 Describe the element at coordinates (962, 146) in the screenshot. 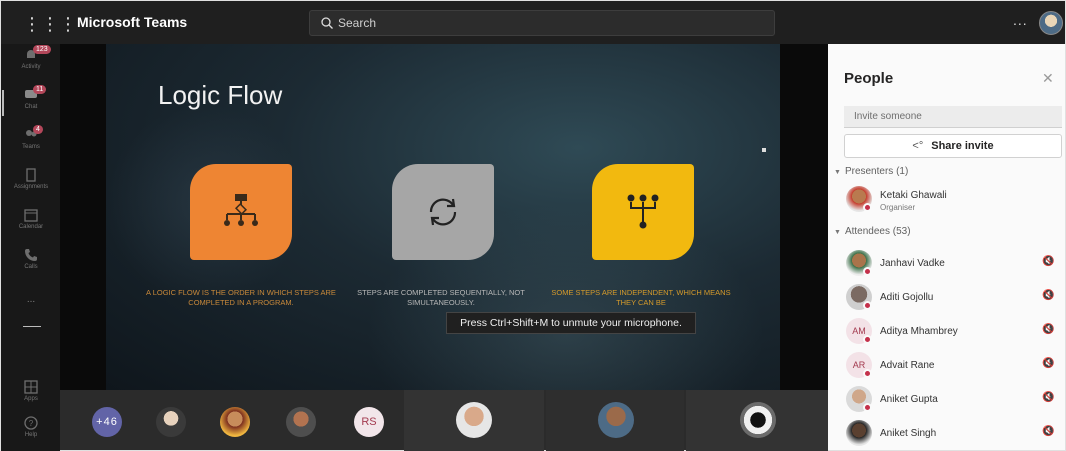

I see `share-invite-label: Share invite` at that location.